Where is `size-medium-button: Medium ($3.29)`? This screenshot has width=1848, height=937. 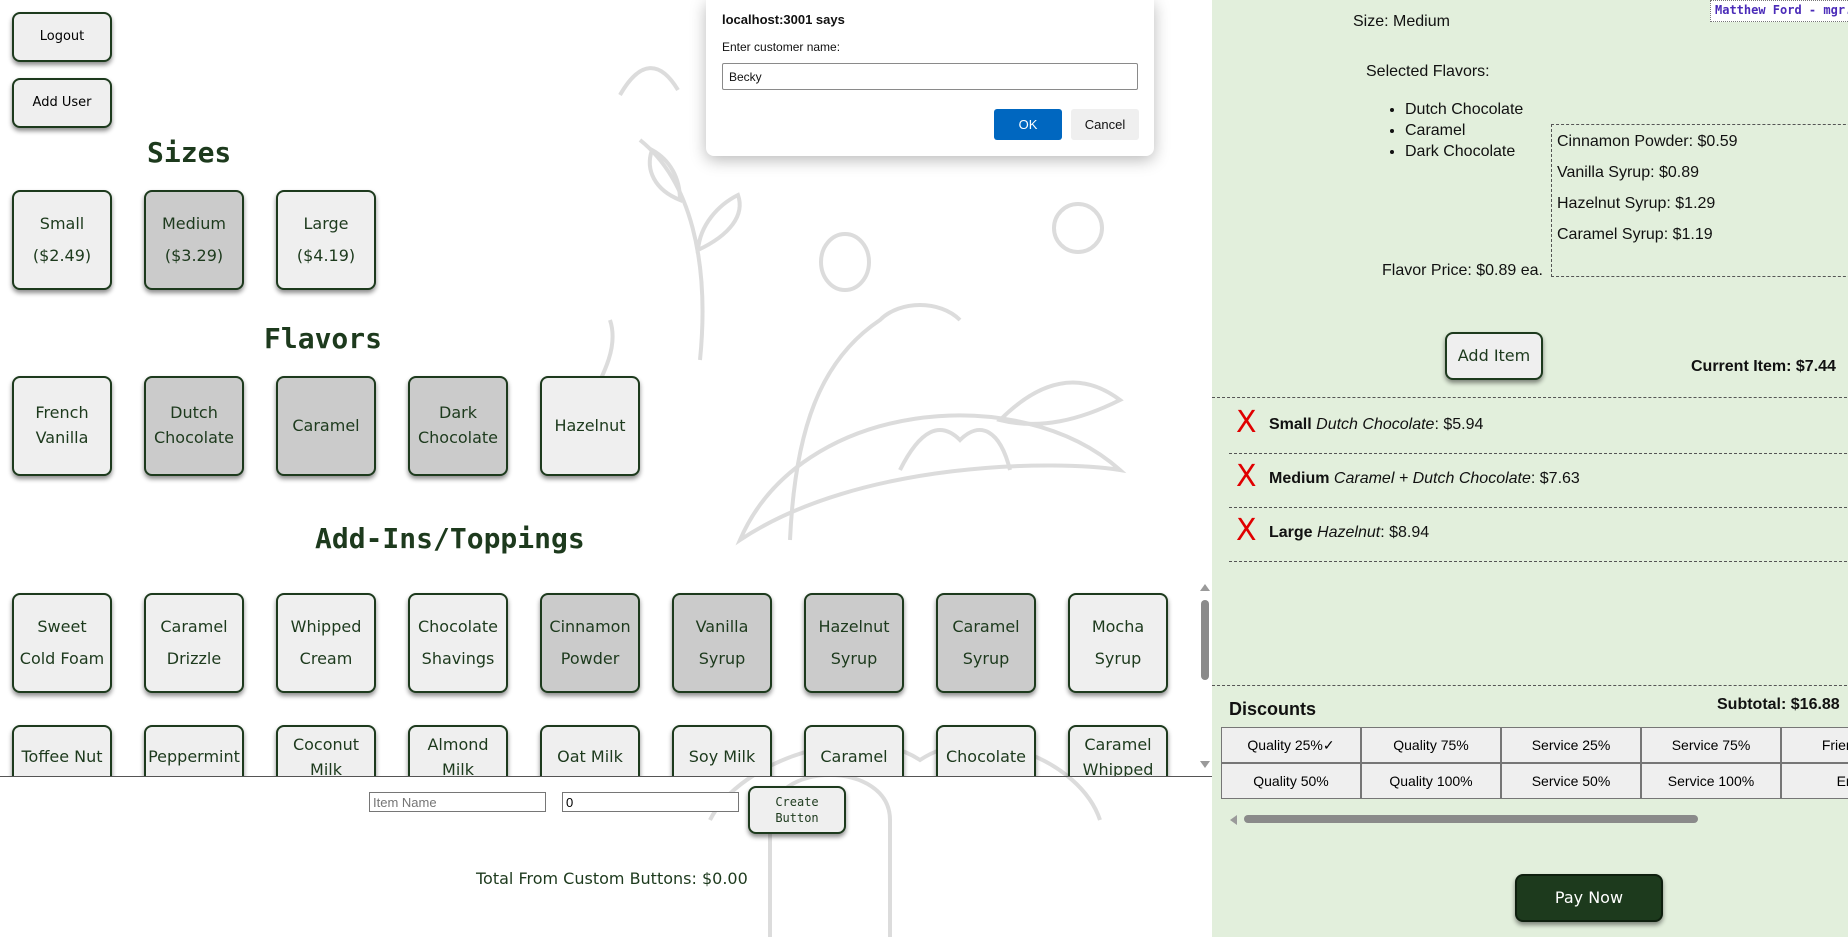 size-medium-button: Medium ($3.29) is located at coordinates (194, 240).